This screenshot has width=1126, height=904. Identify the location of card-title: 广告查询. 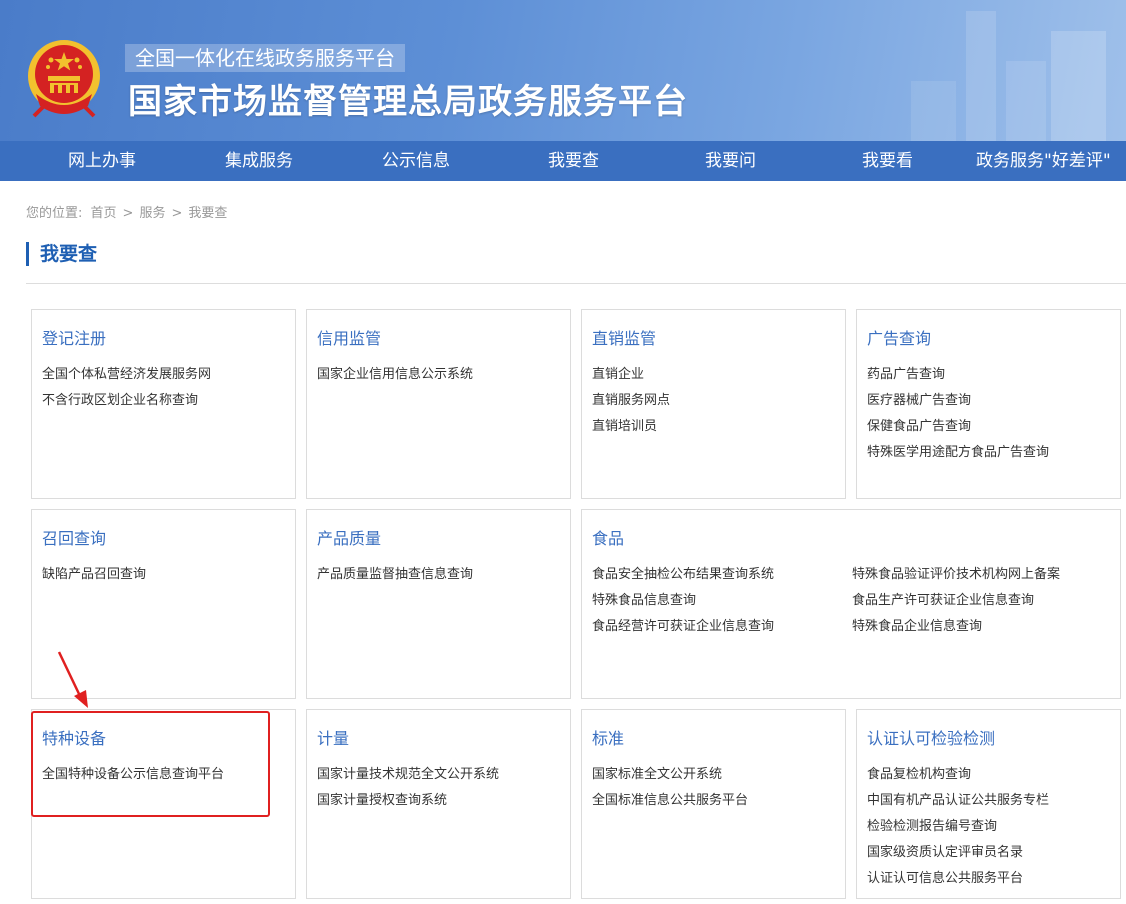
(899, 338).